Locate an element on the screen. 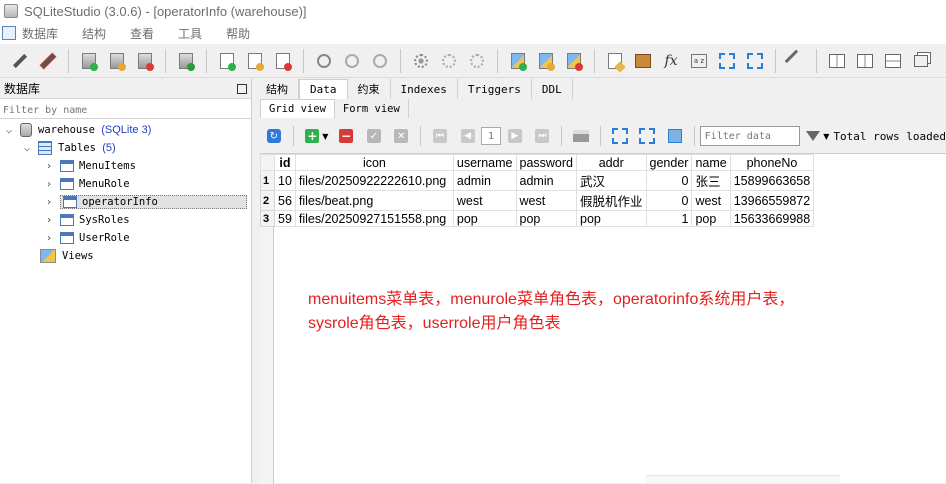  remove-index-button is located at coordinates (380, 61).